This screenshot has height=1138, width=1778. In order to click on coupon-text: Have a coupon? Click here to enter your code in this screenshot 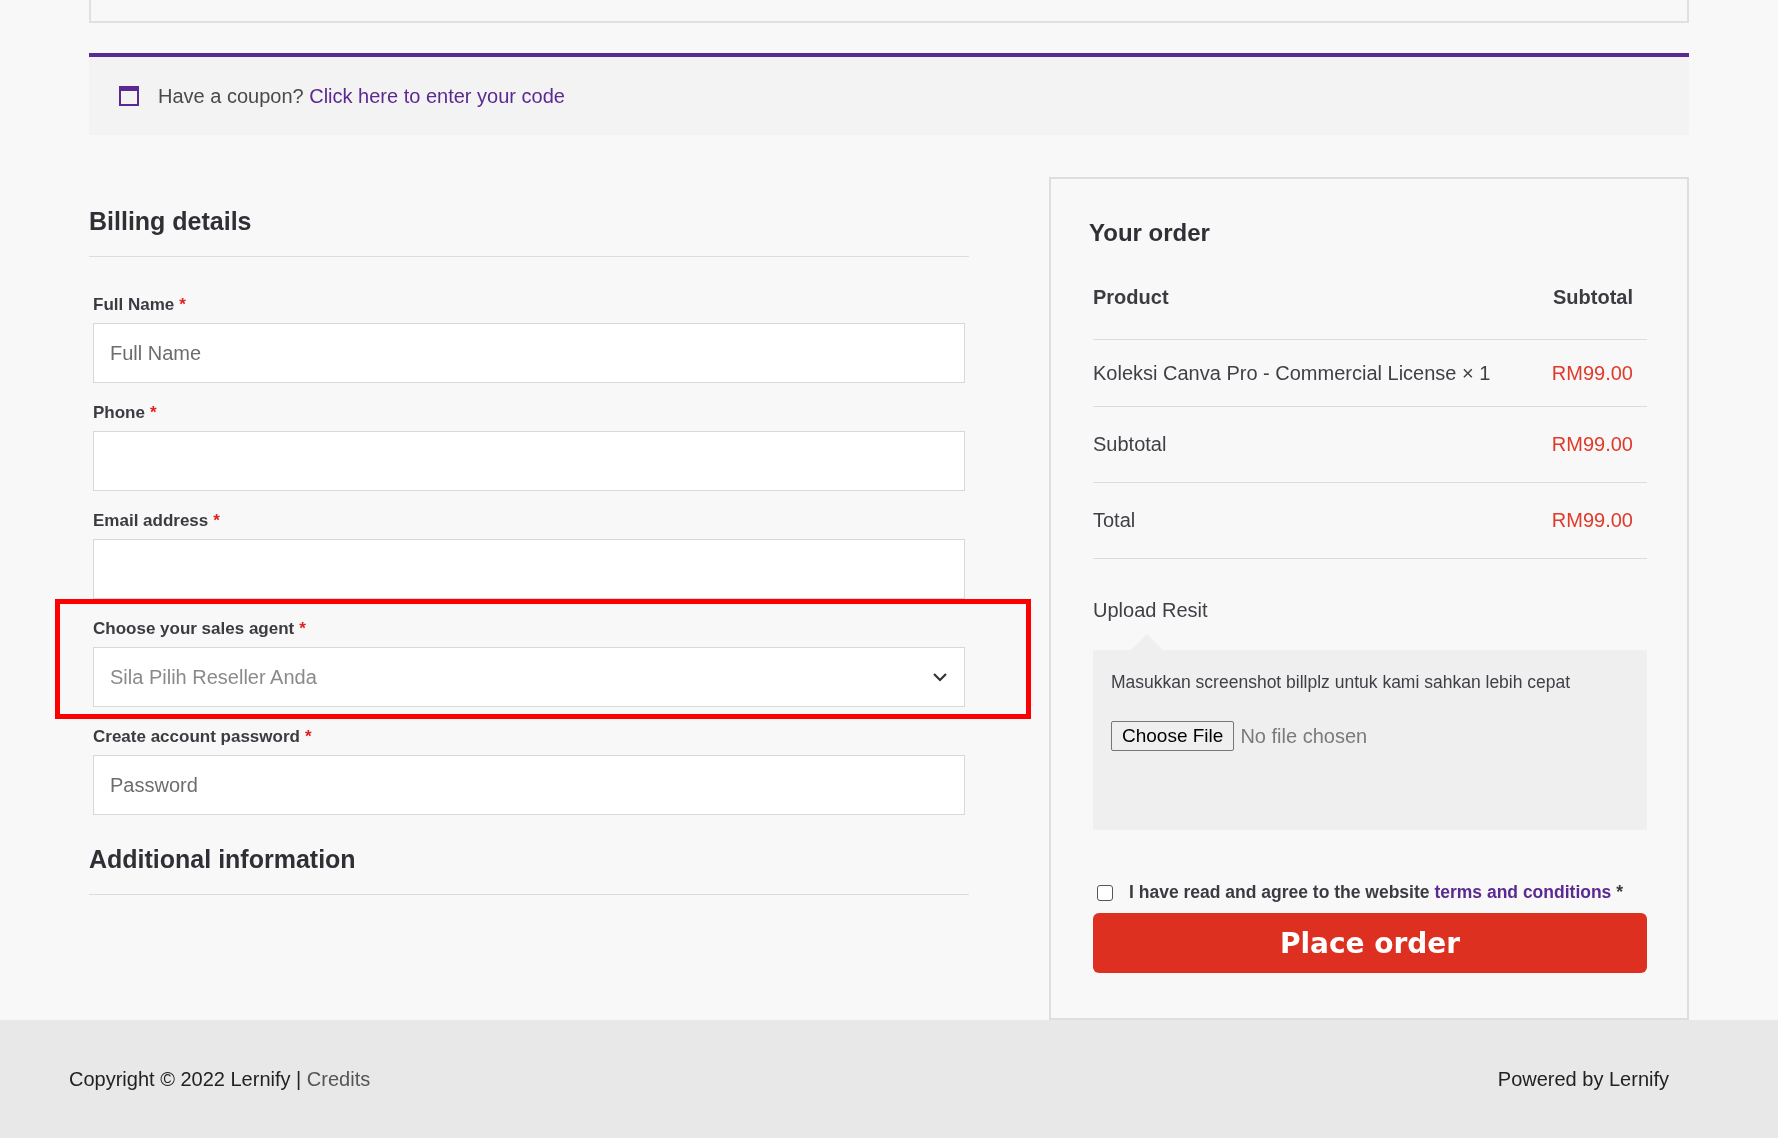, I will do `click(361, 96)`.